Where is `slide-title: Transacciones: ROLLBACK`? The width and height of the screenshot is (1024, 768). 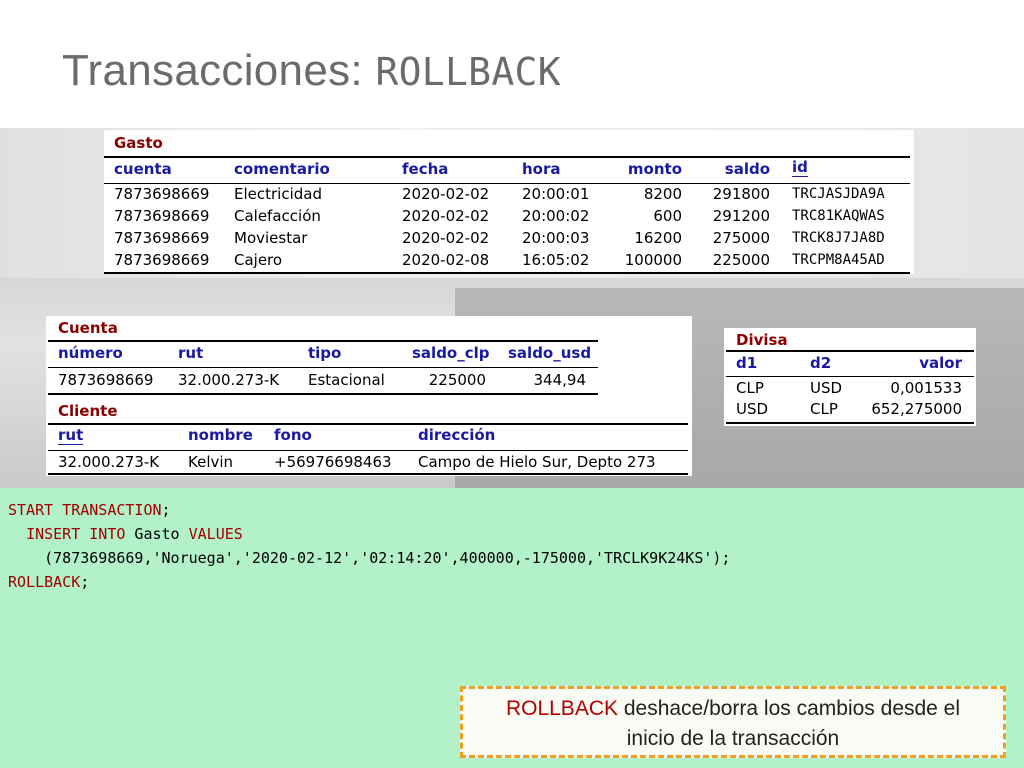 slide-title: Transacciones: ROLLBACK is located at coordinates (311, 71).